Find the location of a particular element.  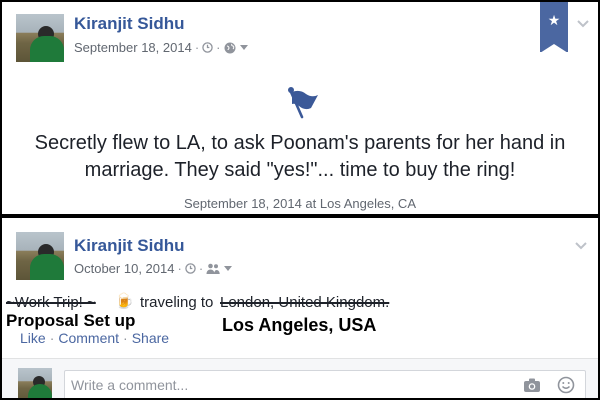

like-link: Like is located at coordinates (33, 338).